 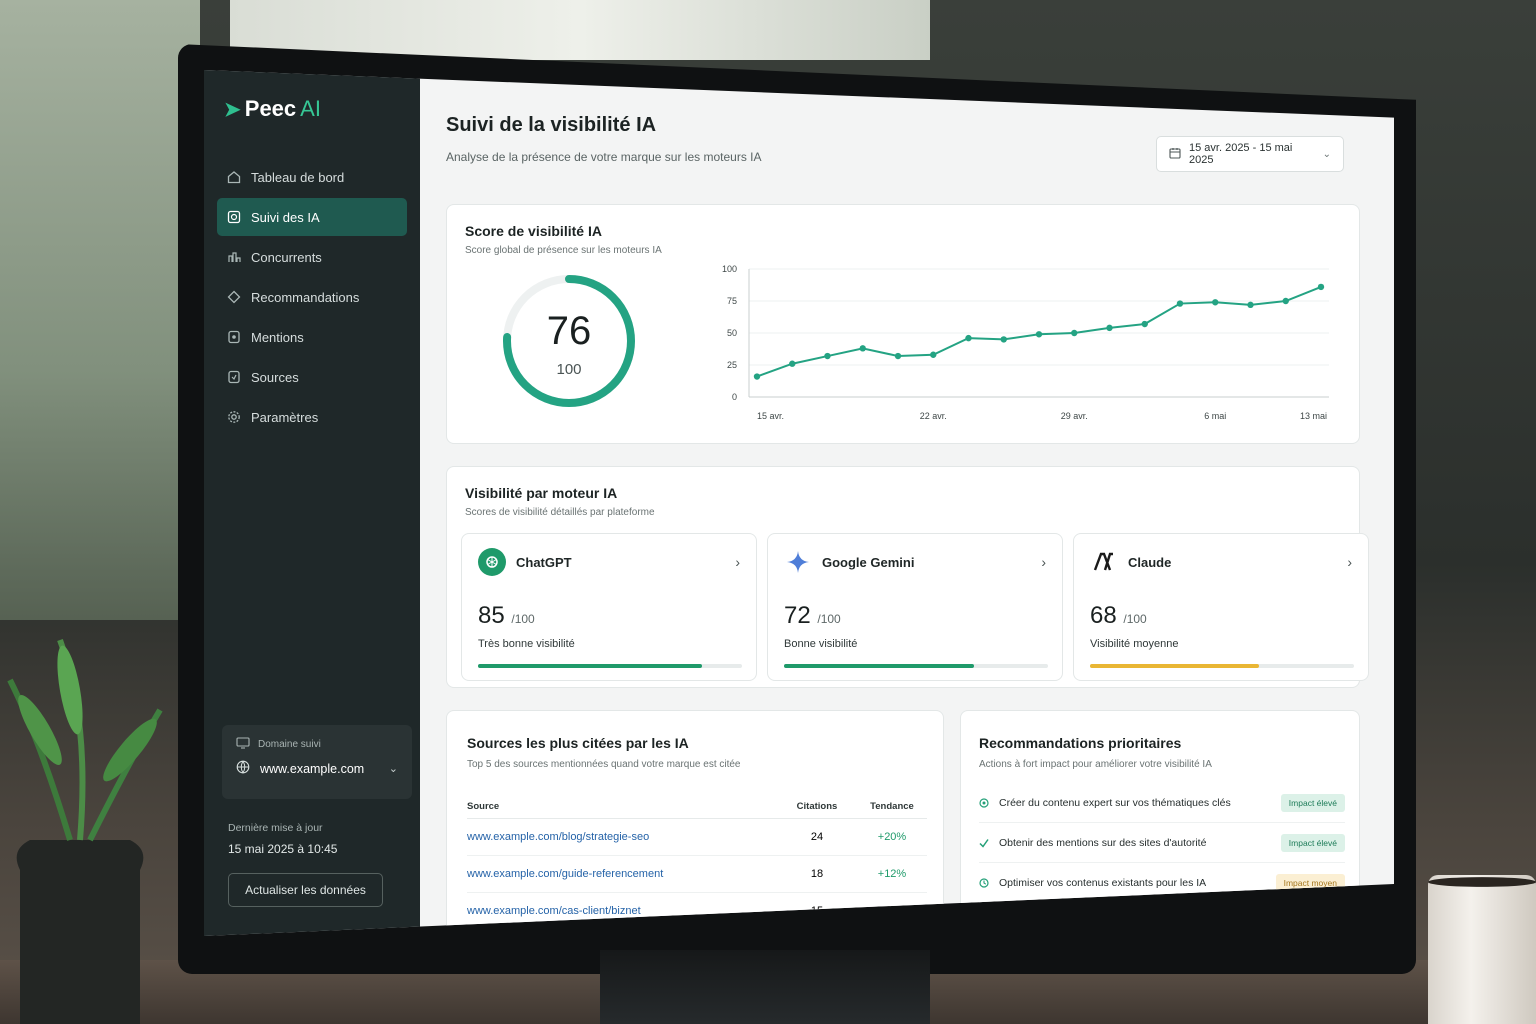 I want to click on page-title: Suivi de la visibilité IA, so click(x=551, y=125).